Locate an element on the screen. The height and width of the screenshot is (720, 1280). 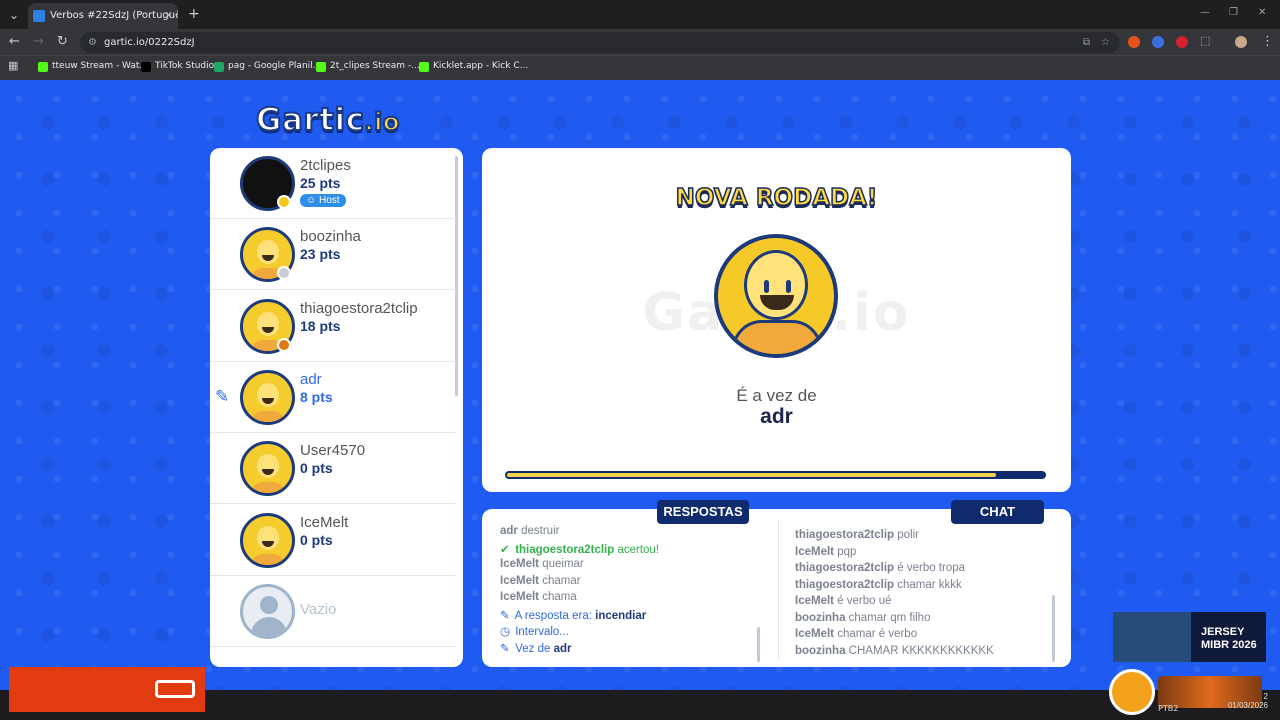
sponsor-photo is located at coordinates (1152, 637).